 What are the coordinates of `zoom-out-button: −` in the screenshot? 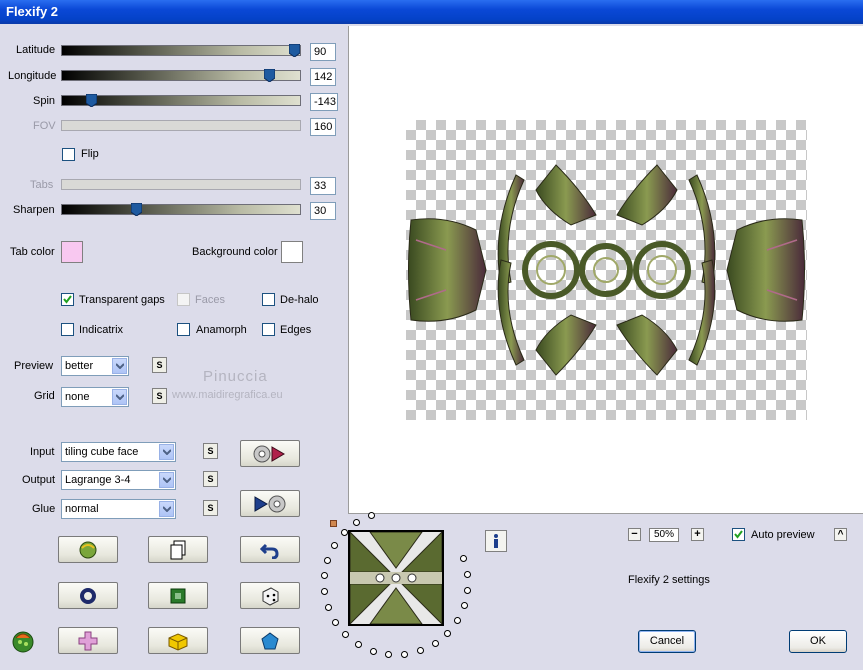 It's located at (634, 534).